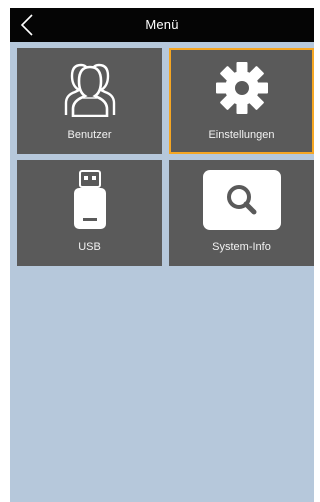 This screenshot has width=320, height=502. Describe the element at coordinates (89, 135) in the screenshot. I see `tile-label: Benutzer` at that location.